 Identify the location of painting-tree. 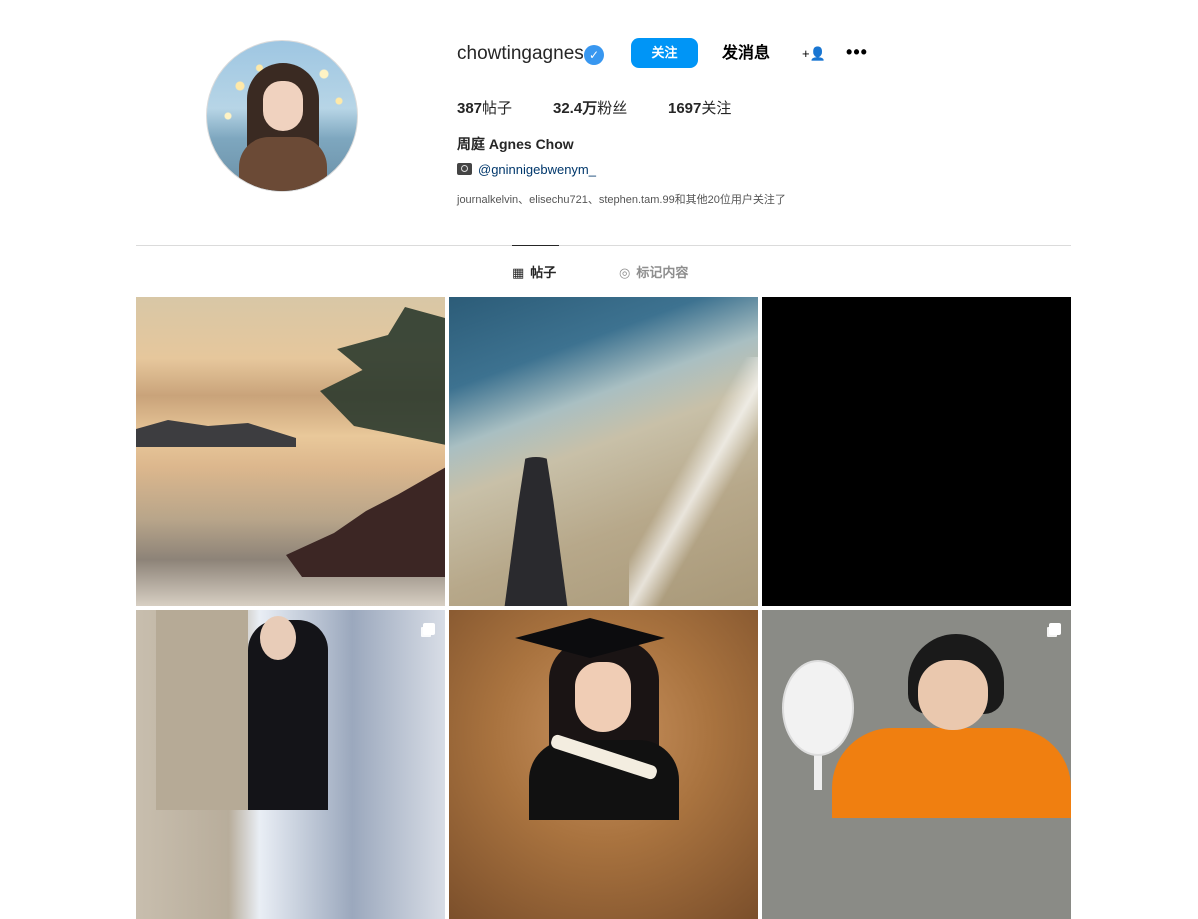
(382, 377).